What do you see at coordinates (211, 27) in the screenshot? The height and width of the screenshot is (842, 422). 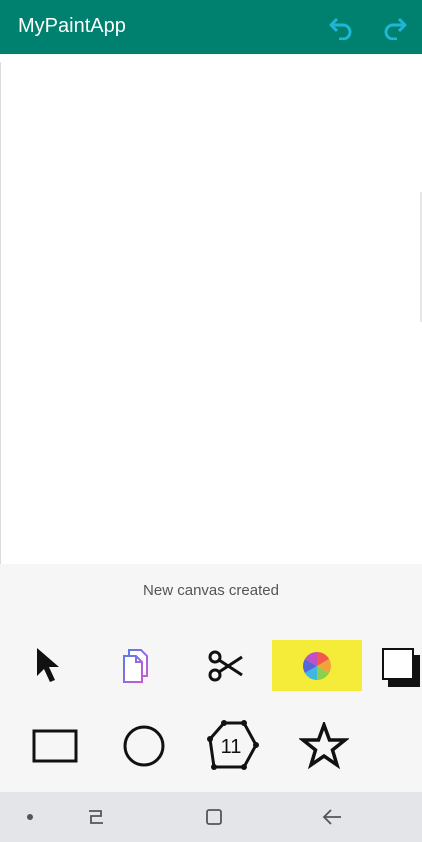 I see `app-bar: MyPaintApp` at bounding box center [211, 27].